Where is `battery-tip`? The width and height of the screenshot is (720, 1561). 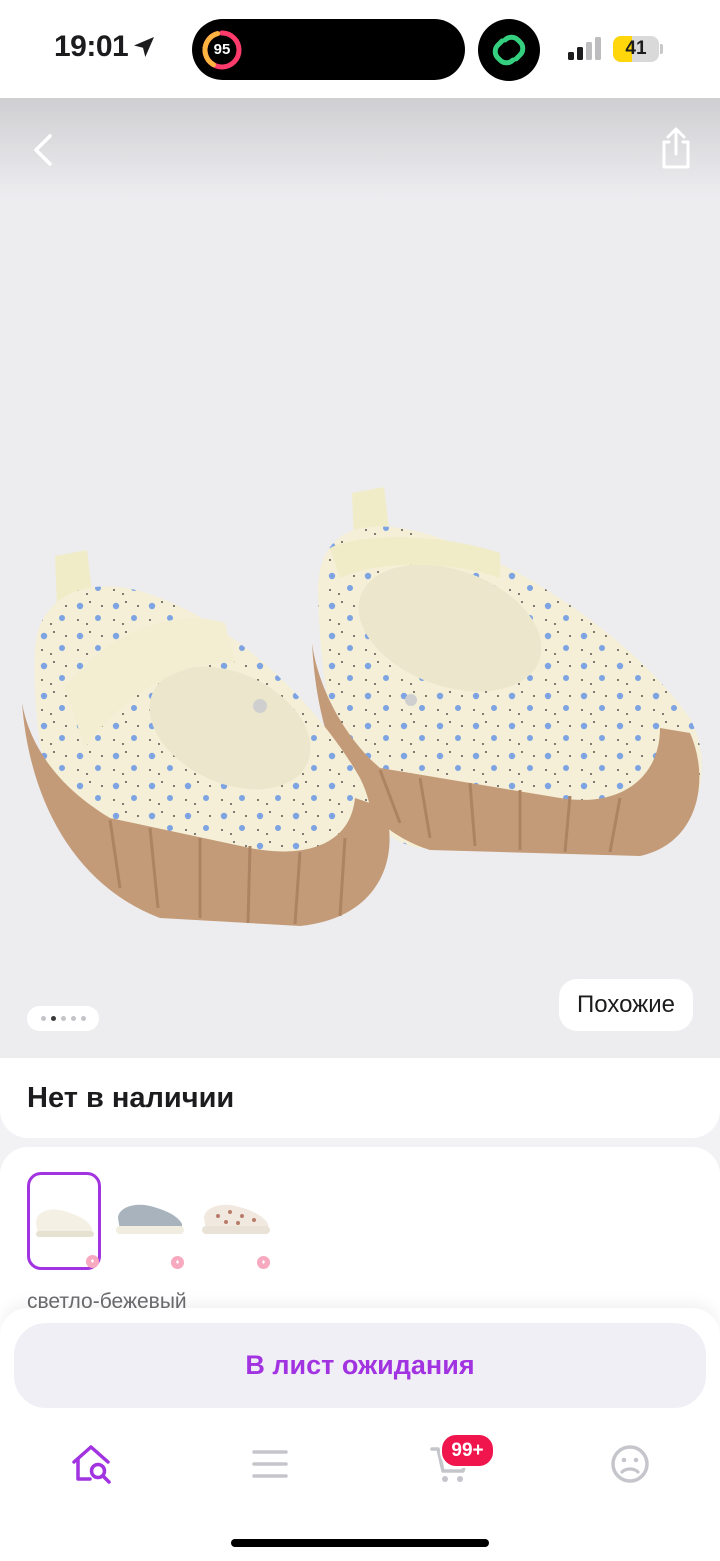 battery-tip is located at coordinates (661, 49).